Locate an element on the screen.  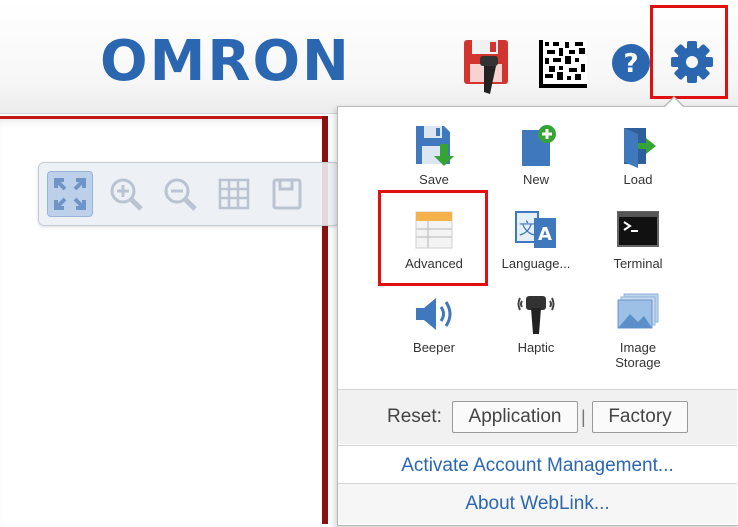
save-icon is located at coordinates (435, 146).